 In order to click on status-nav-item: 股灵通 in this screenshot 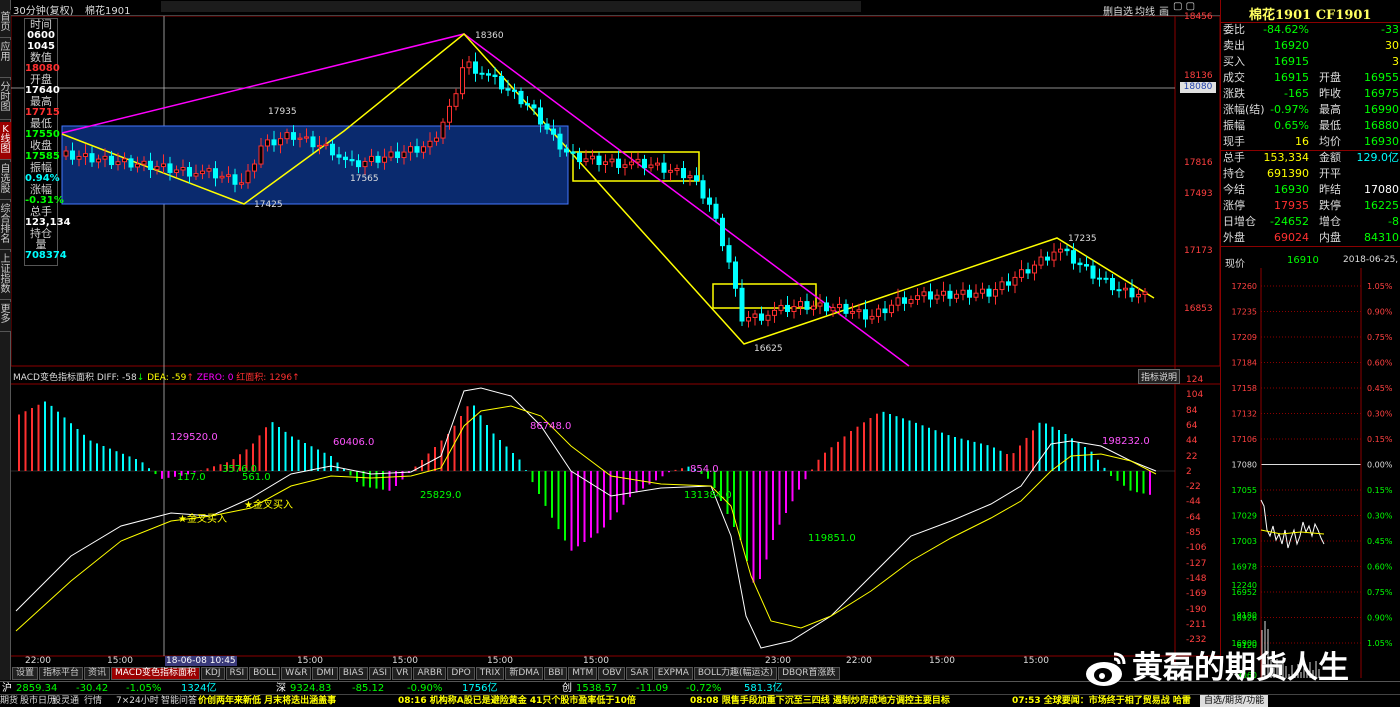, I will do `click(65, 701)`.